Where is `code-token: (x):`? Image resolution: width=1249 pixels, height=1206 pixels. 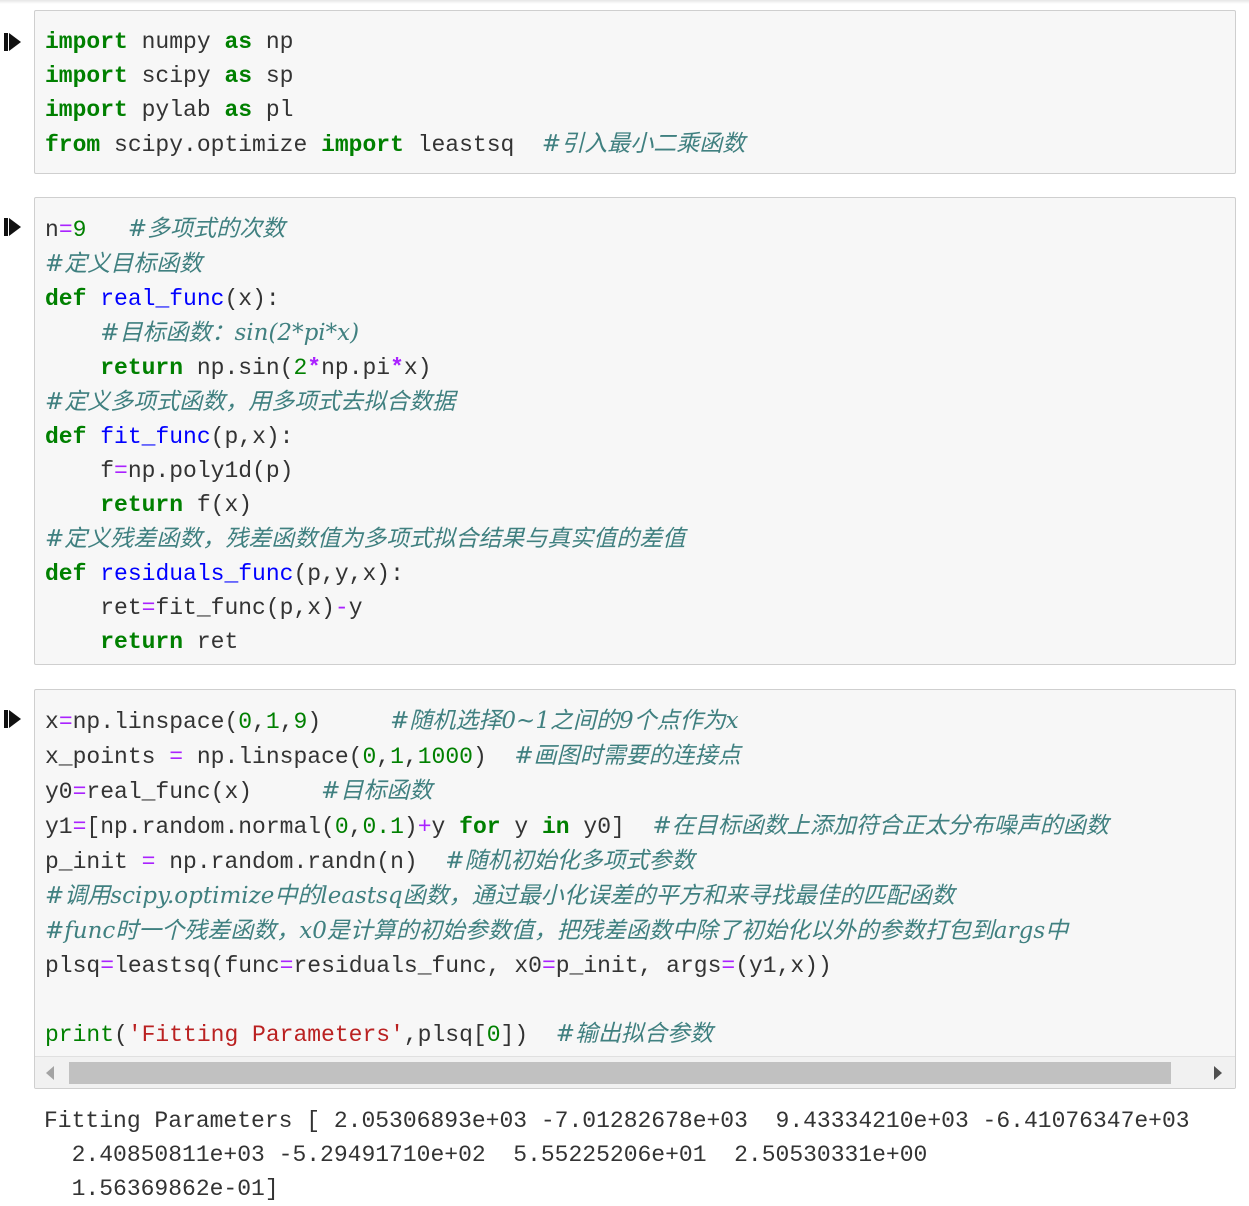 code-token: (x): is located at coordinates (252, 299).